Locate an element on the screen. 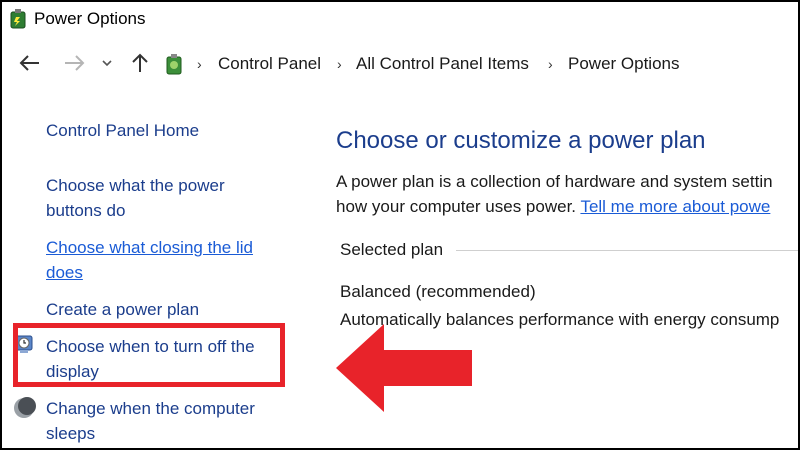 This screenshot has height=450, width=800. sidebar-item-power-buttons: Choose what the power is located at coordinates (135, 185).